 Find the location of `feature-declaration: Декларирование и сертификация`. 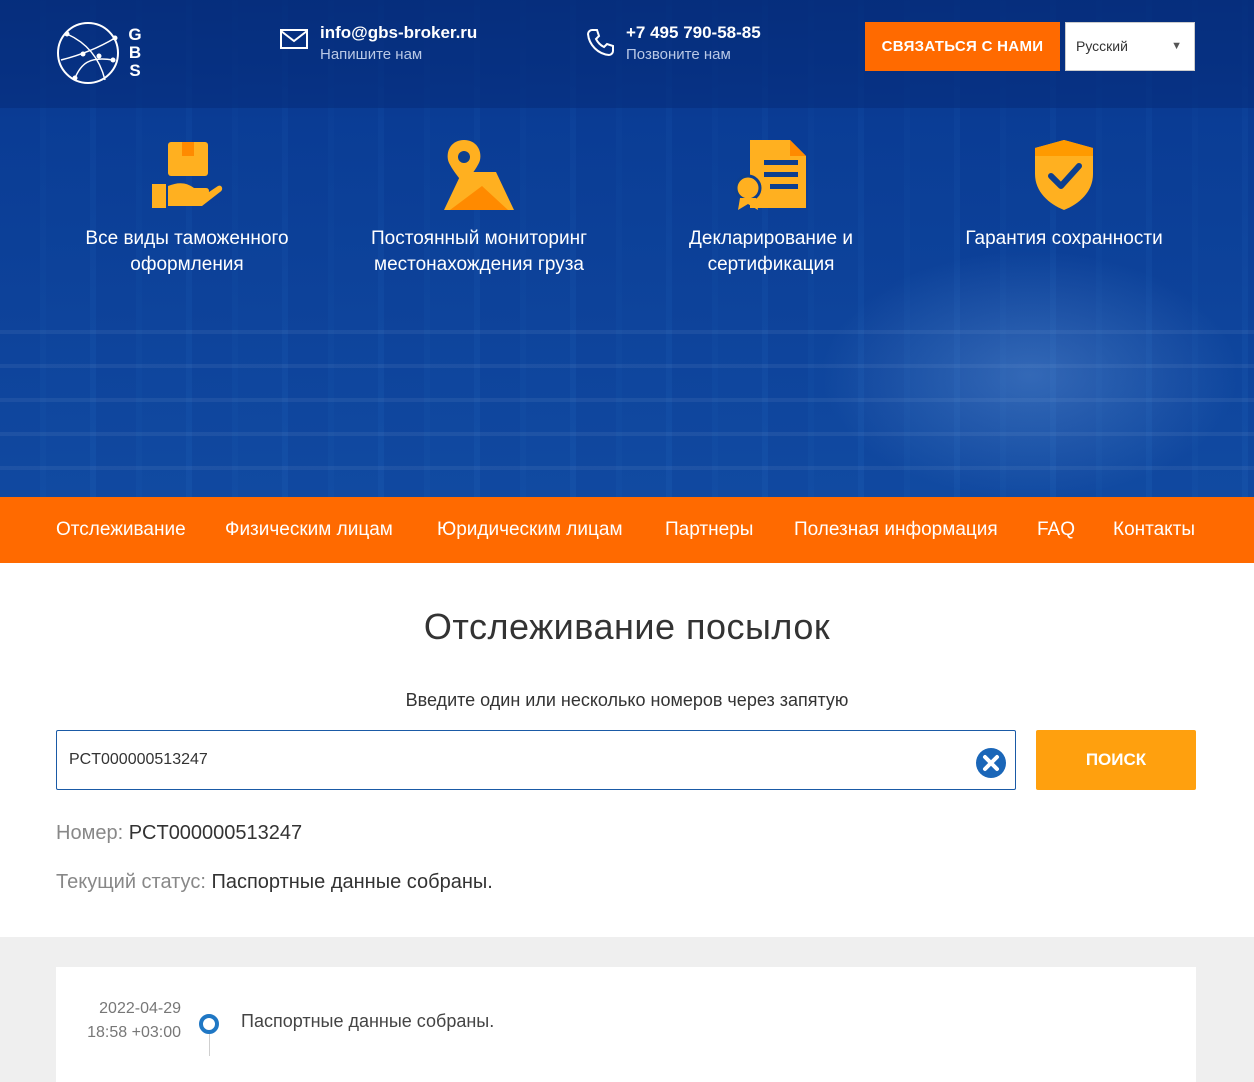

feature-declaration: Декларирование и сертификация is located at coordinates (771, 208).